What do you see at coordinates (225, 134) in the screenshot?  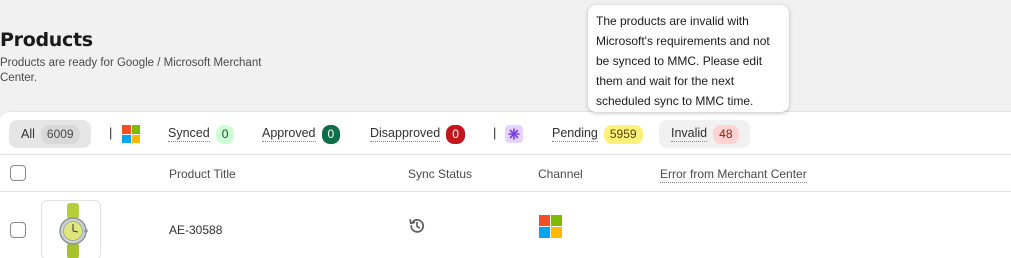 I see `tab-synced-count: 0` at bounding box center [225, 134].